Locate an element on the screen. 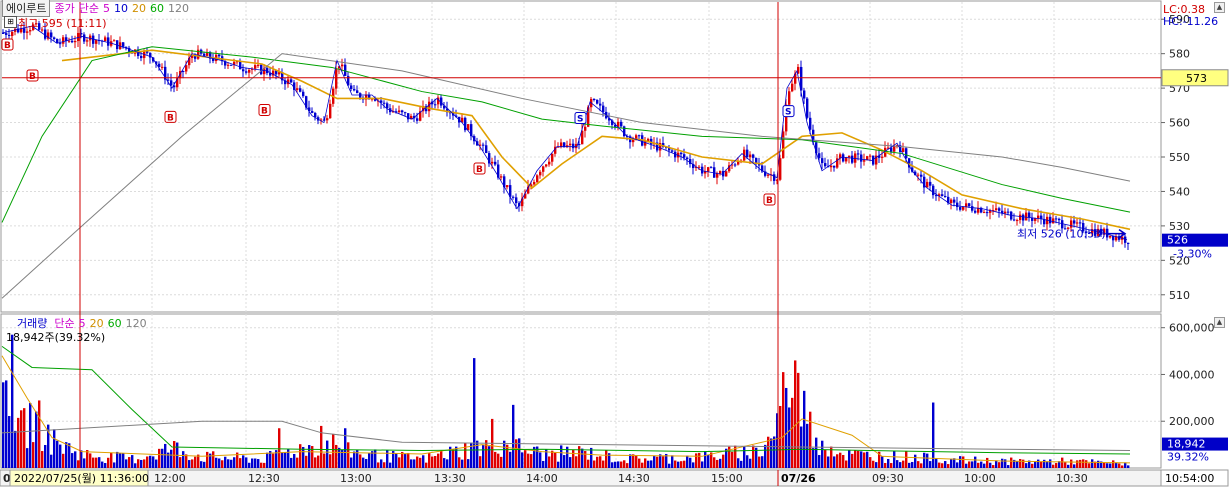 This screenshot has width=1229, height=488. scroll-down-icon: ▲ is located at coordinates (1219, 322).